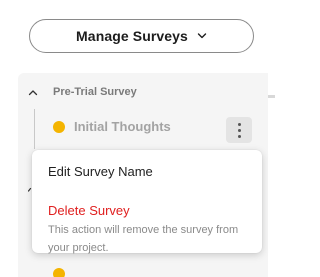 Image resolution: width=320 pixels, height=277 pixels. I want to click on kebab-menu-icon, so click(239, 130).